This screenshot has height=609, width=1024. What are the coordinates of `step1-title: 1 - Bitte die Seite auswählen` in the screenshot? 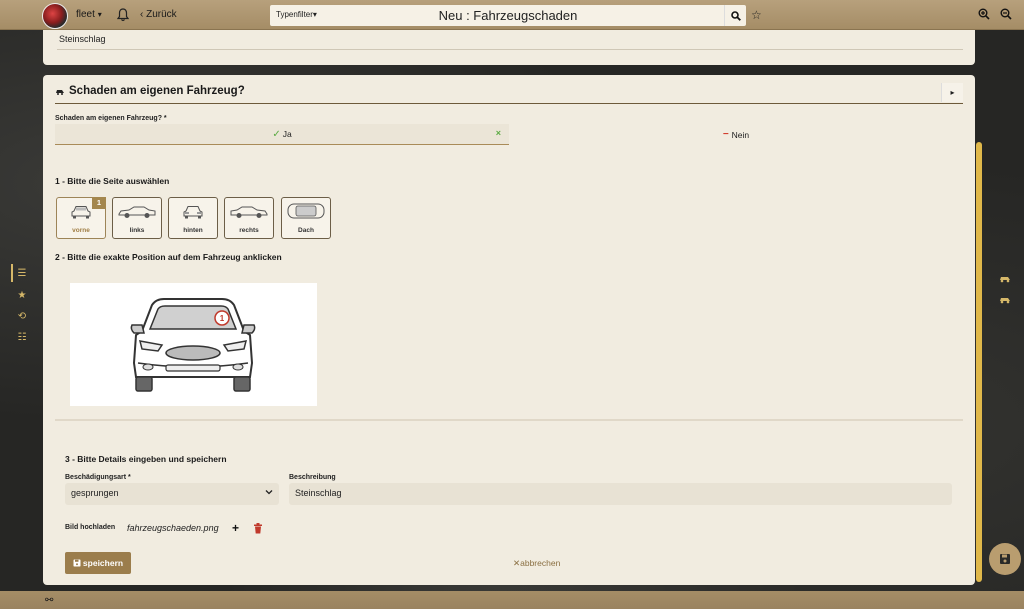 It's located at (112, 181).